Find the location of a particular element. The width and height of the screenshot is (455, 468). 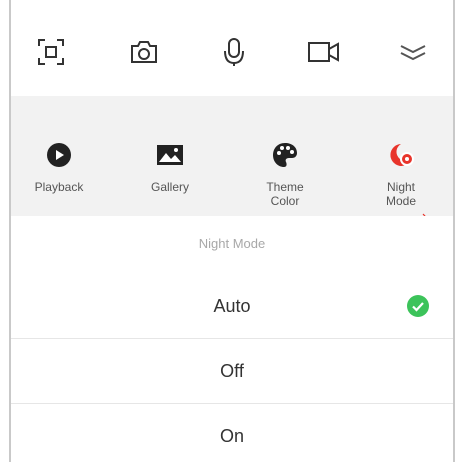

collapse-button is located at coordinates (413, 52).